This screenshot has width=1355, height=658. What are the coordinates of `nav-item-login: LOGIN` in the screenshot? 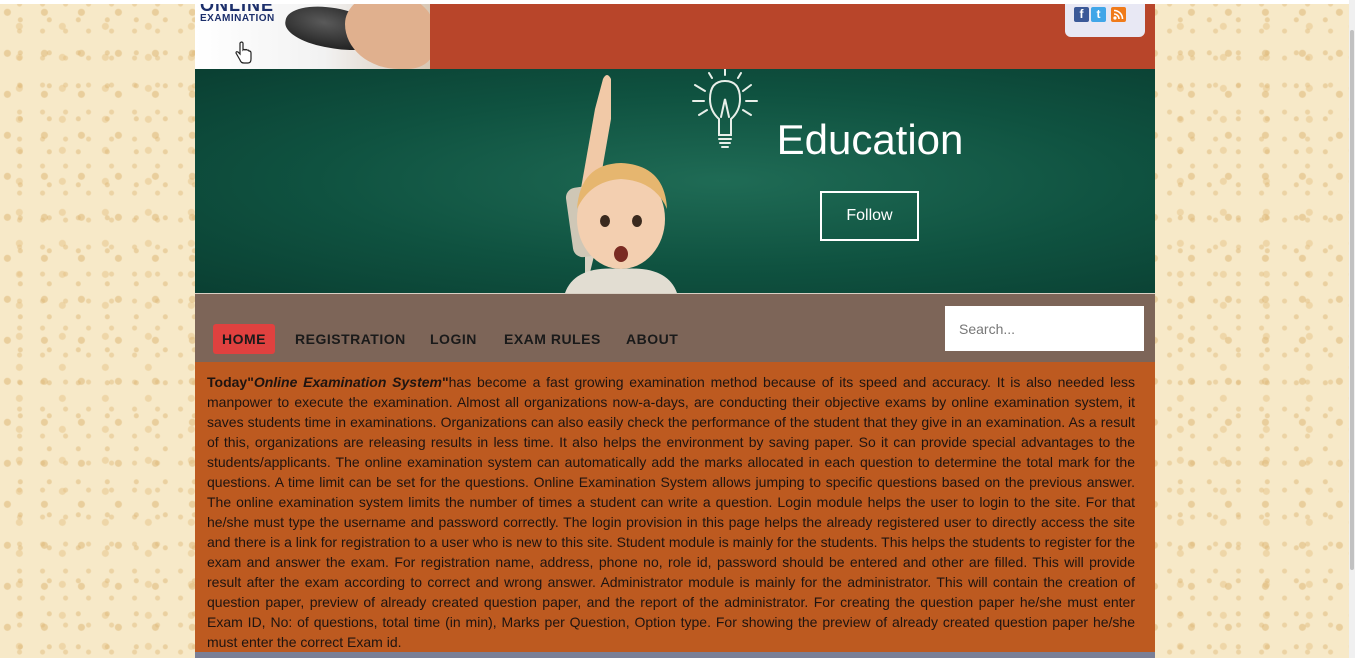 It's located at (453, 339).